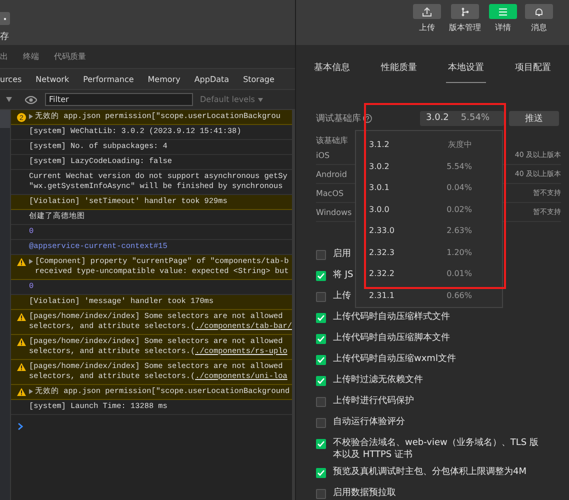  Describe the element at coordinates (342, 296) in the screenshot. I see `checkbox-label: 上传` at that location.